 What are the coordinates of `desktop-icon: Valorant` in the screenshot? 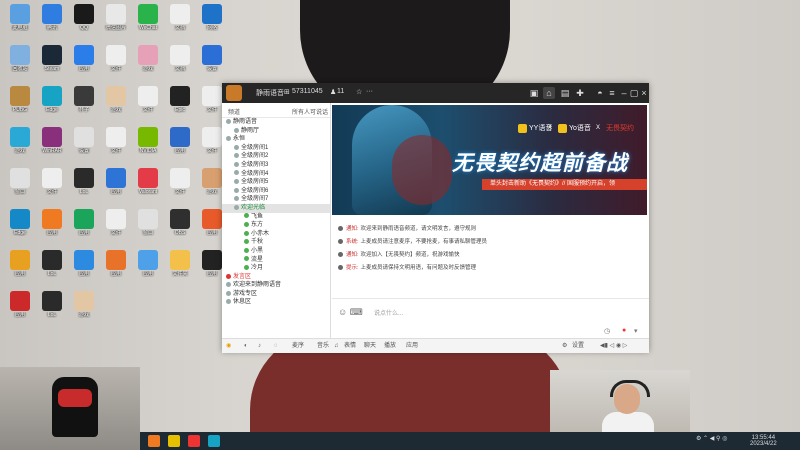 It's located at (148, 181).